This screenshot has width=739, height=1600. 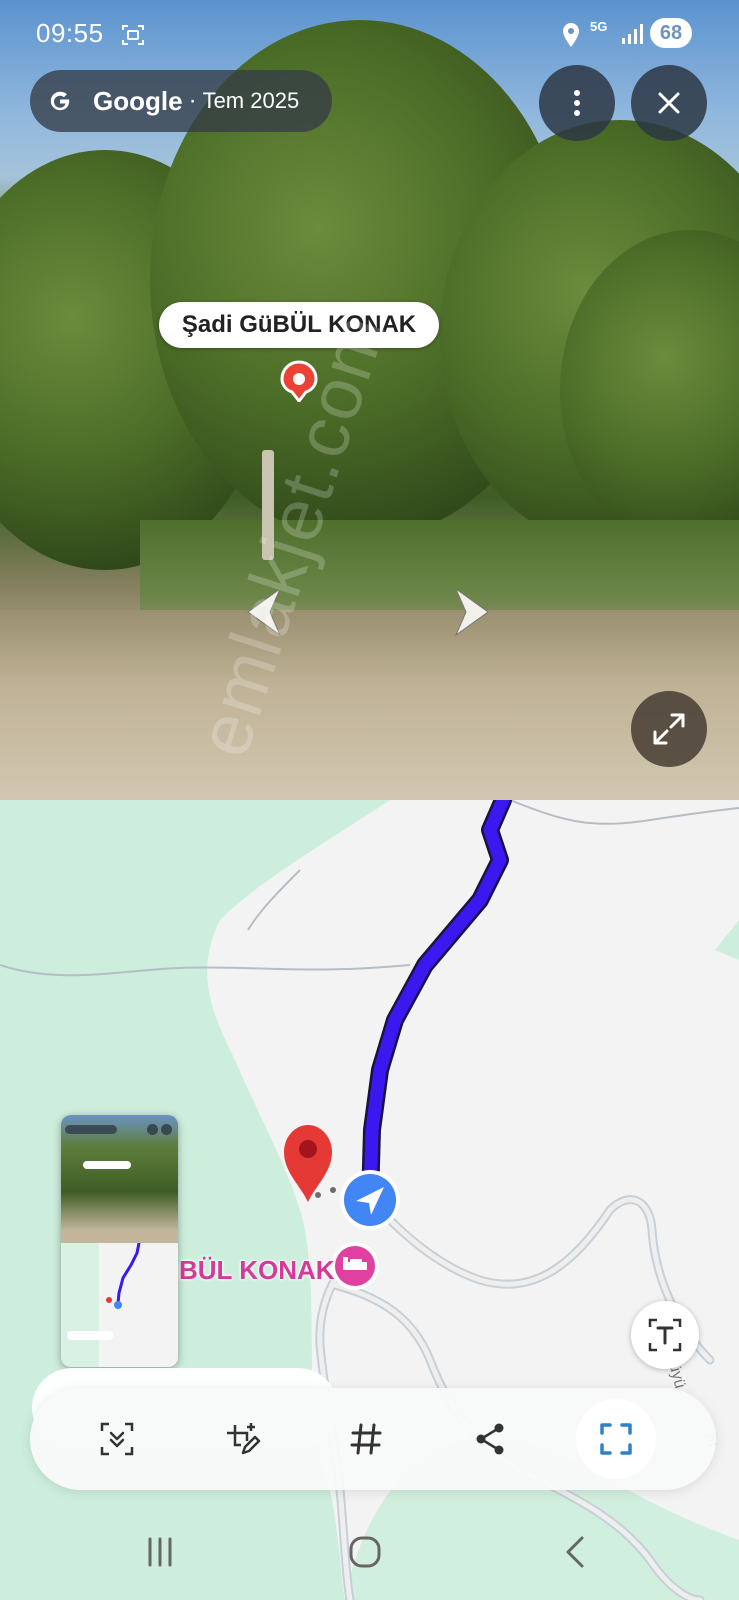 I want to click on recent-apps-icon, so click(x=160, y=1552).